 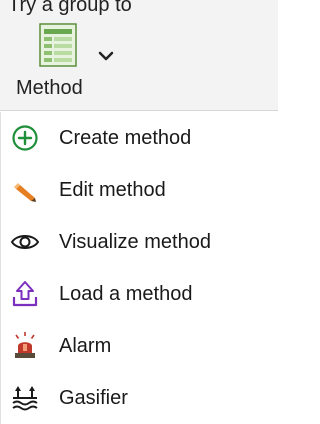 I want to click on menu-item-create-method: Create method, so click(x=140, y=138).